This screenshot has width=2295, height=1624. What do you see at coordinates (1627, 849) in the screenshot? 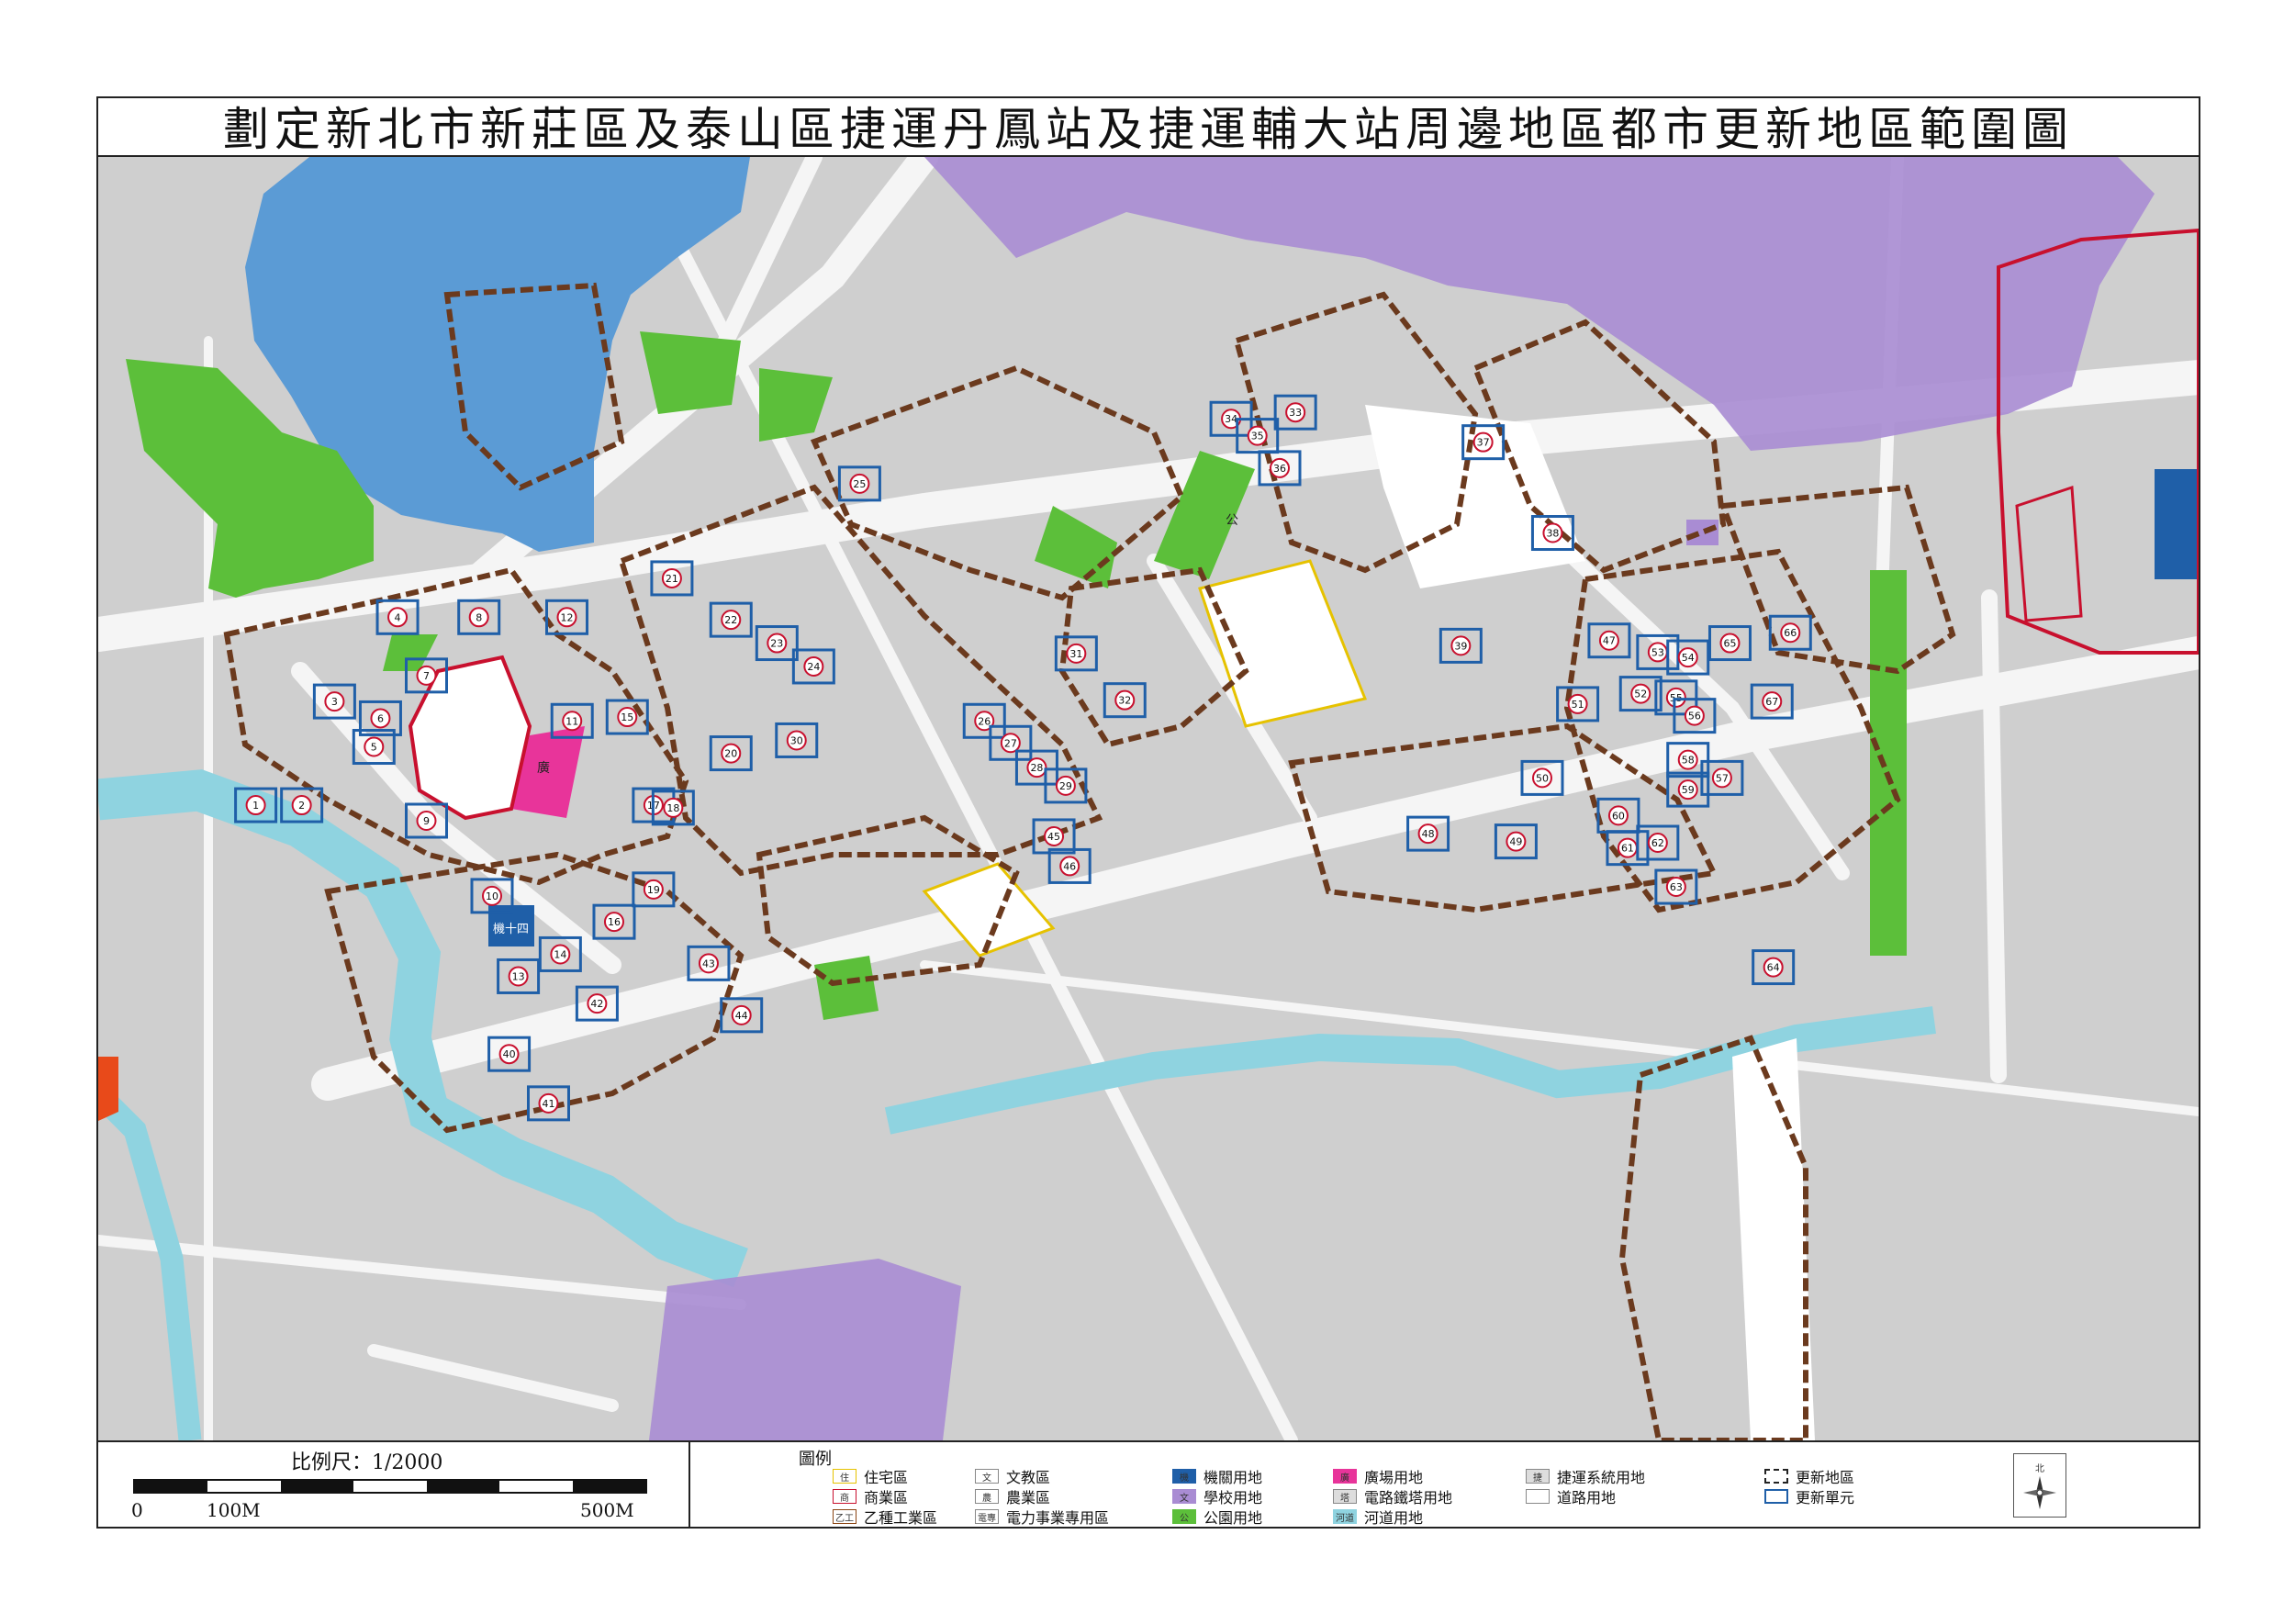
I see `renewal-unit-number: 61` at bounding box center [1627, 849].